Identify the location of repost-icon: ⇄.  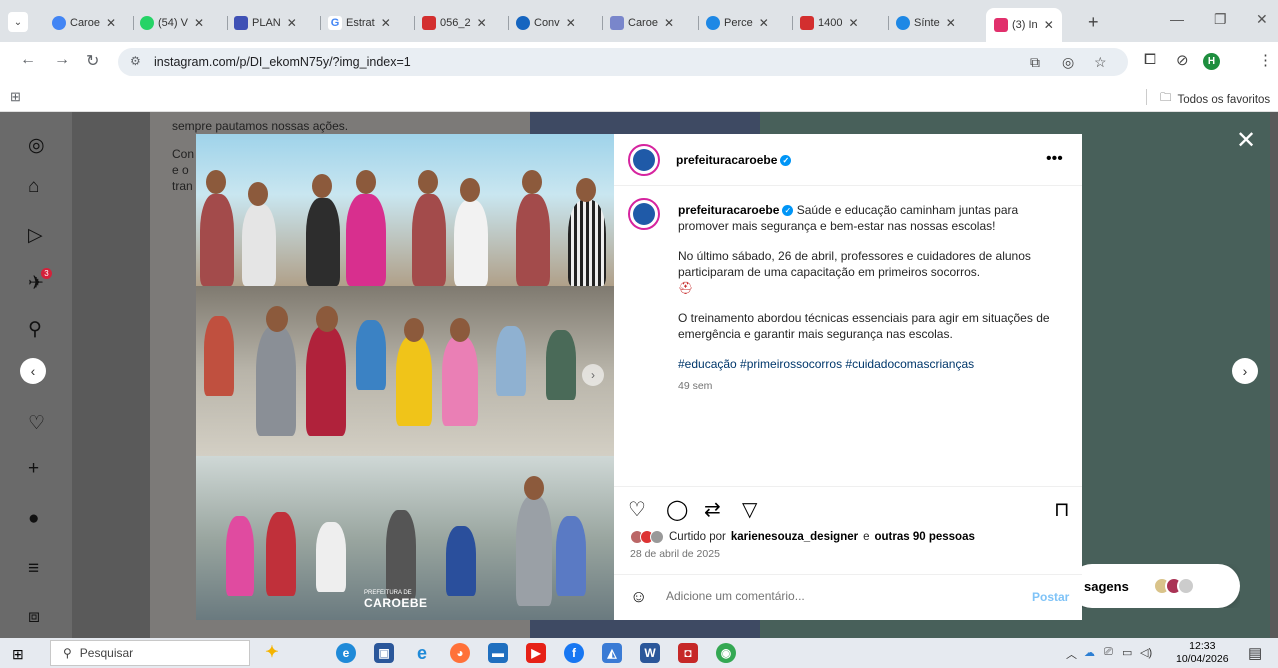
(712, 509).